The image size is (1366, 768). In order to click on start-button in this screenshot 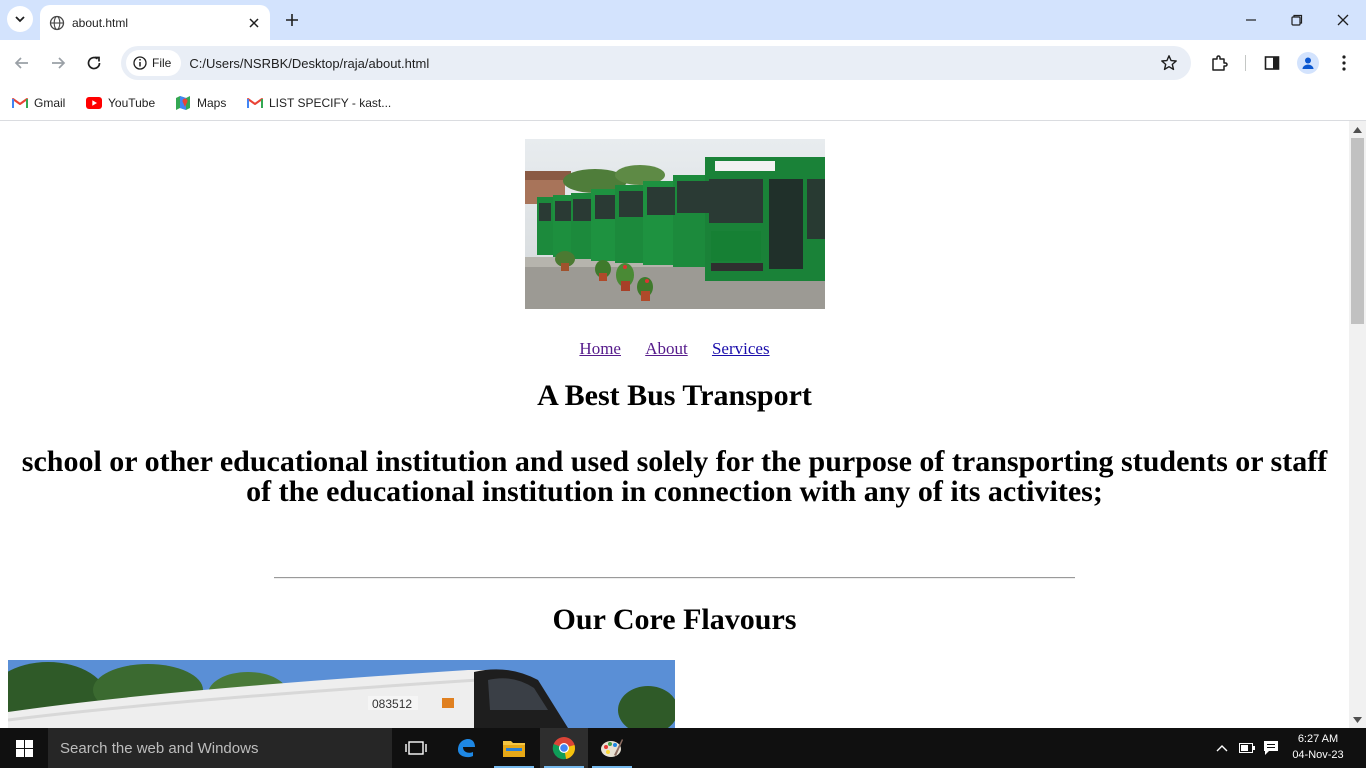, I will do `click(24, 748)`.